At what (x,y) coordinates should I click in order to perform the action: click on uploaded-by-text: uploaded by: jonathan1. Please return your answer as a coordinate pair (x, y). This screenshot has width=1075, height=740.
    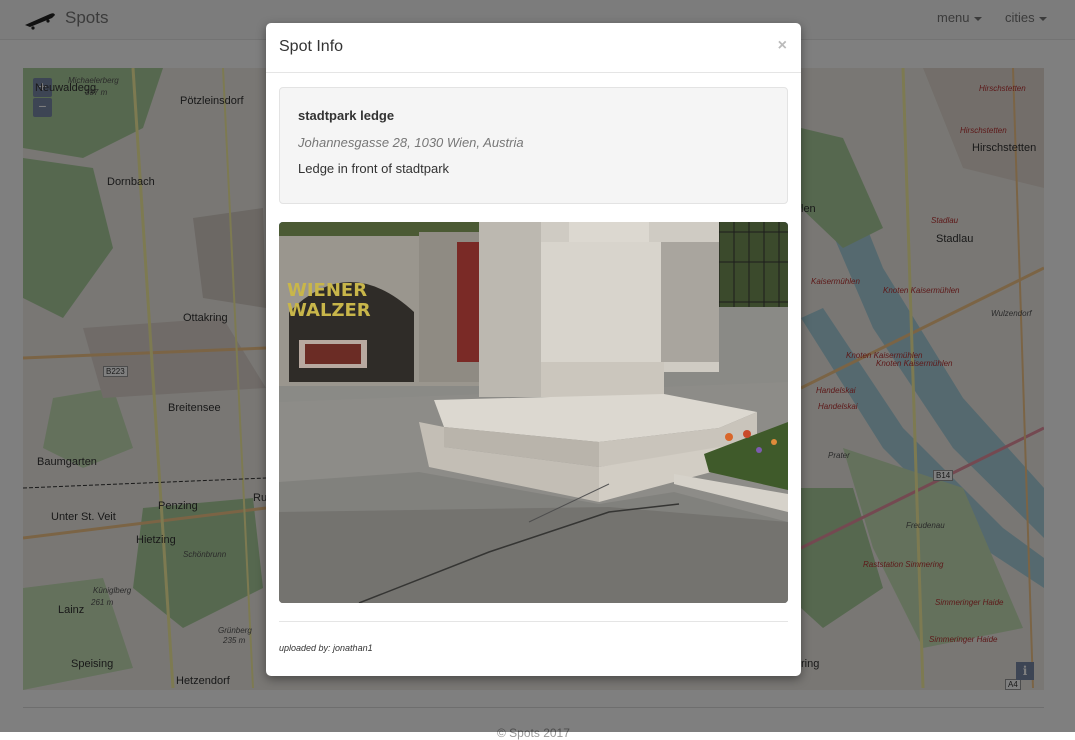
    Looking at the image, I should click on (326, 648).